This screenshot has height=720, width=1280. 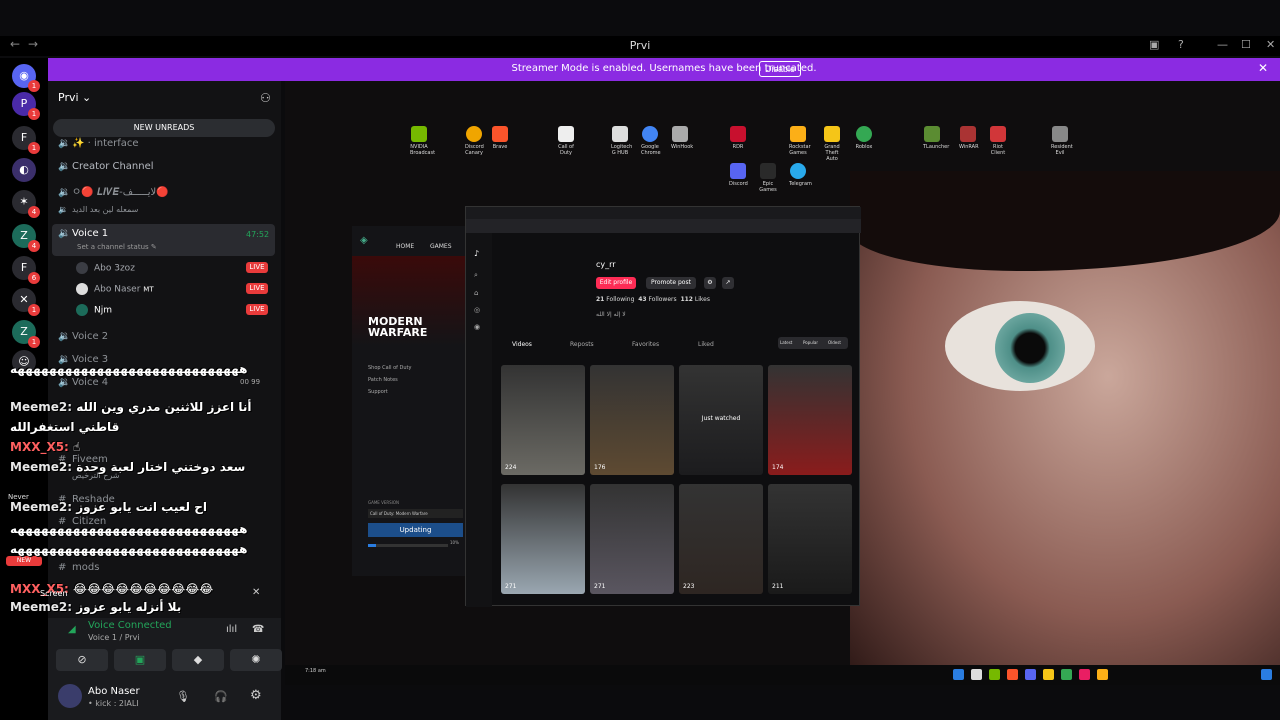 What do you see at coordinates (651, 141) in the screenshot?
I see `desktop-icon: Google Chrome` at bounding box center [651, 141].